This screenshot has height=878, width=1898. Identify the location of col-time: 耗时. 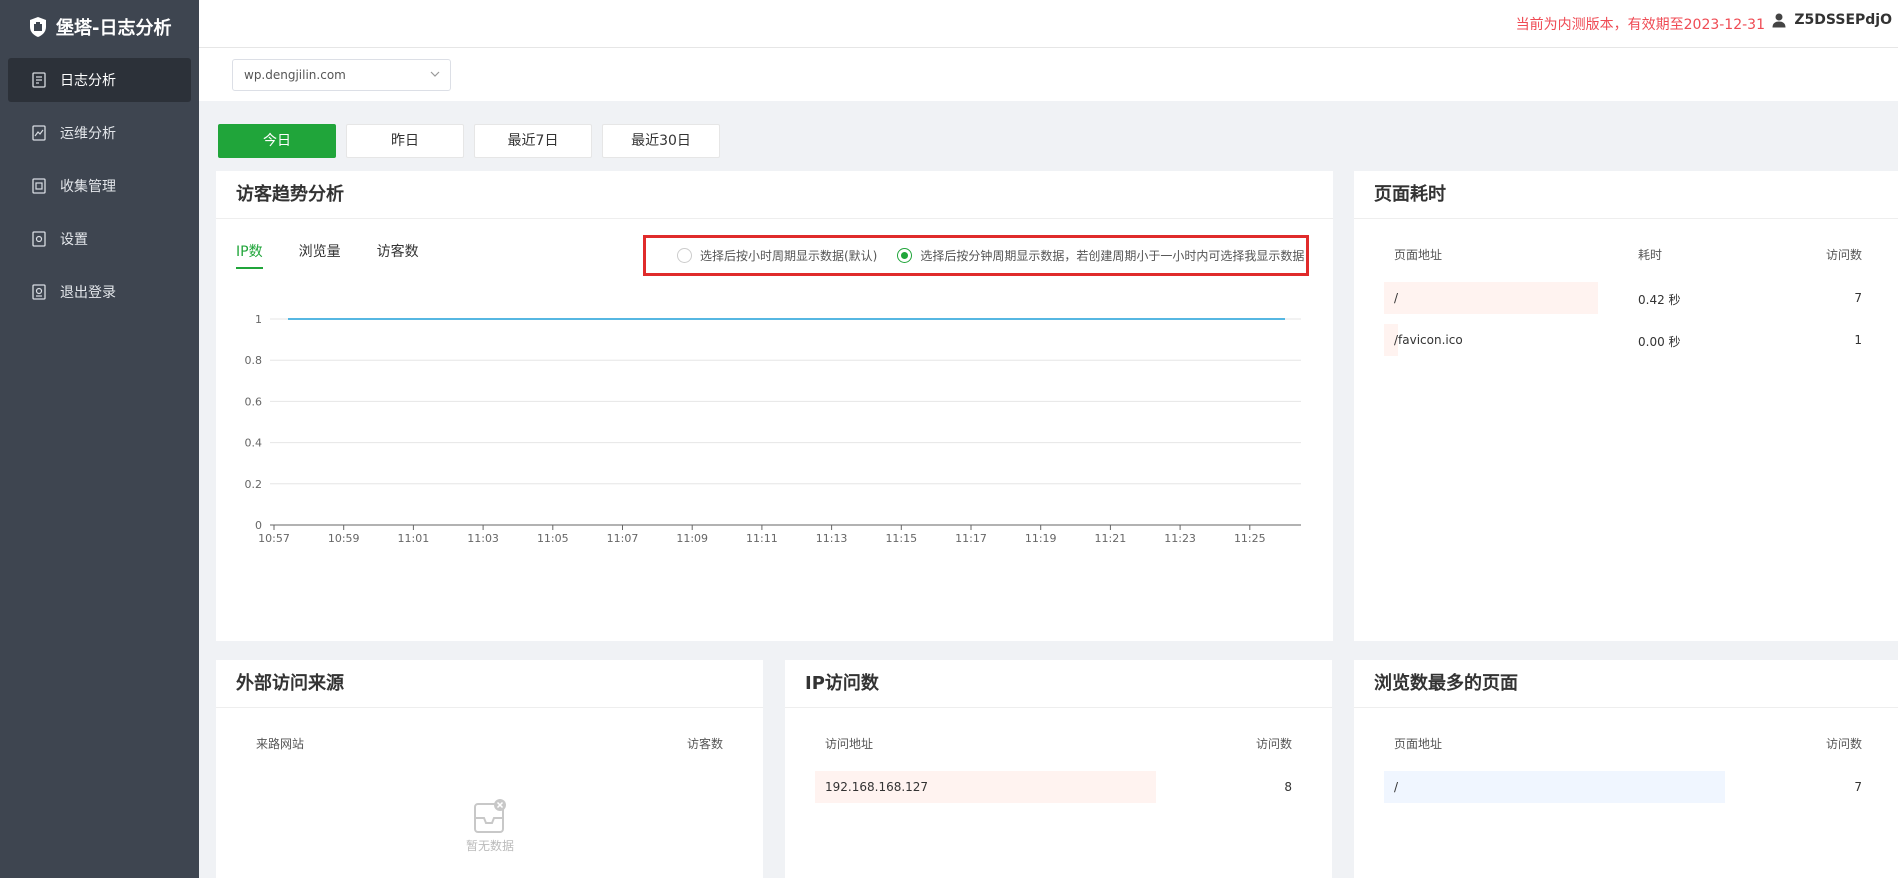
(1650, 255).